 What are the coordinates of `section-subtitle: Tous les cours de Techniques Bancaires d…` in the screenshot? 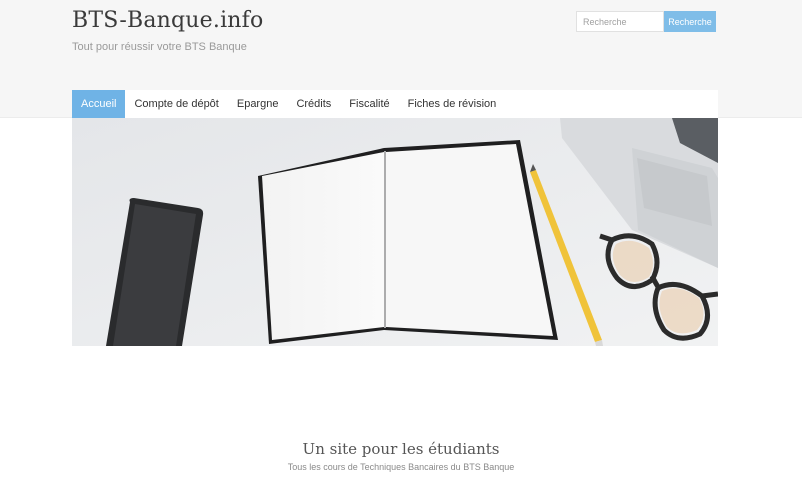 It's located at (401, 467).